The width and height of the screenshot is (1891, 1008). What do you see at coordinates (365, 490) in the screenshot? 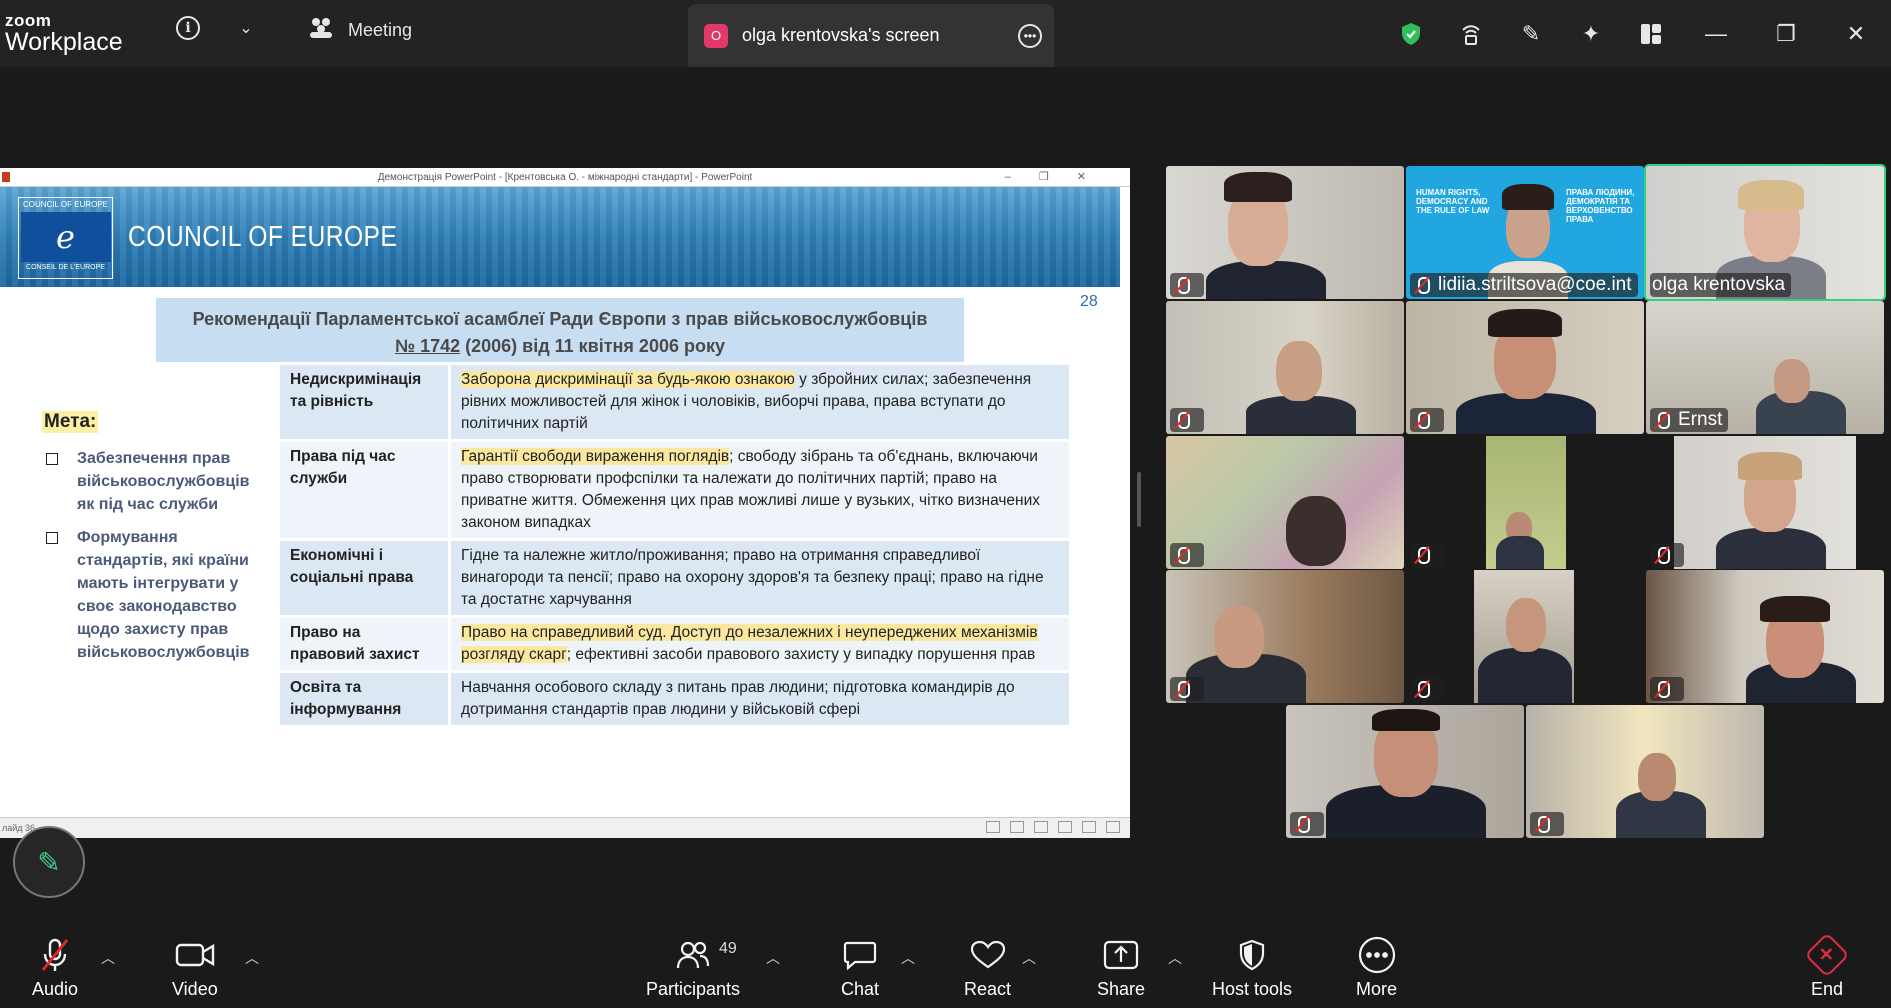
I see `row-key: Права під час служби` at bounding box center [365, 490].